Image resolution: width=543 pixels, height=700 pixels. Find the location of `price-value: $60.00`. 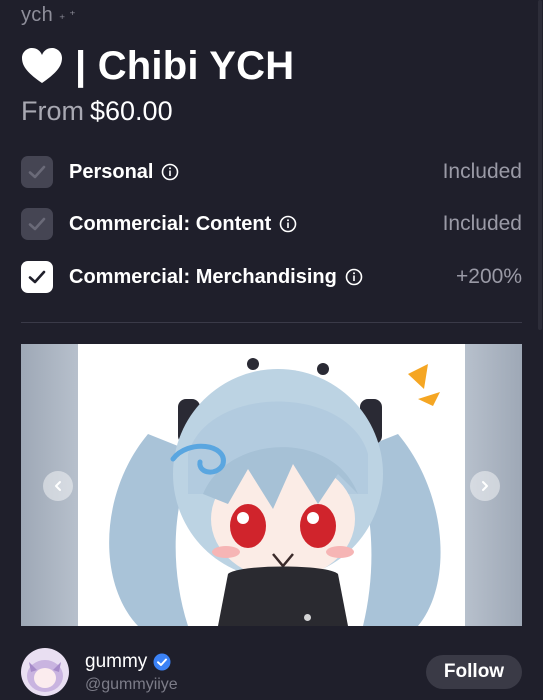

price-value: $60.00 is located at coordinates (131, 111).